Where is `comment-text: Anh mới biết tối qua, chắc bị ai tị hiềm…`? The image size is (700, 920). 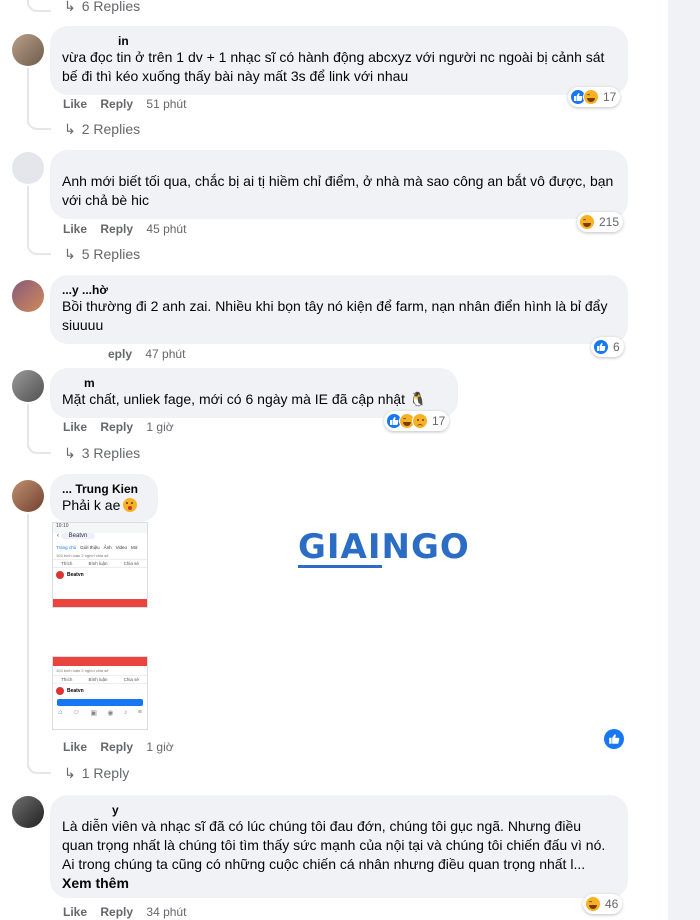 comment-text: Anh mới biết tối qua, chắc bị ai tị hiềm… is located at coordinates (338, 190).